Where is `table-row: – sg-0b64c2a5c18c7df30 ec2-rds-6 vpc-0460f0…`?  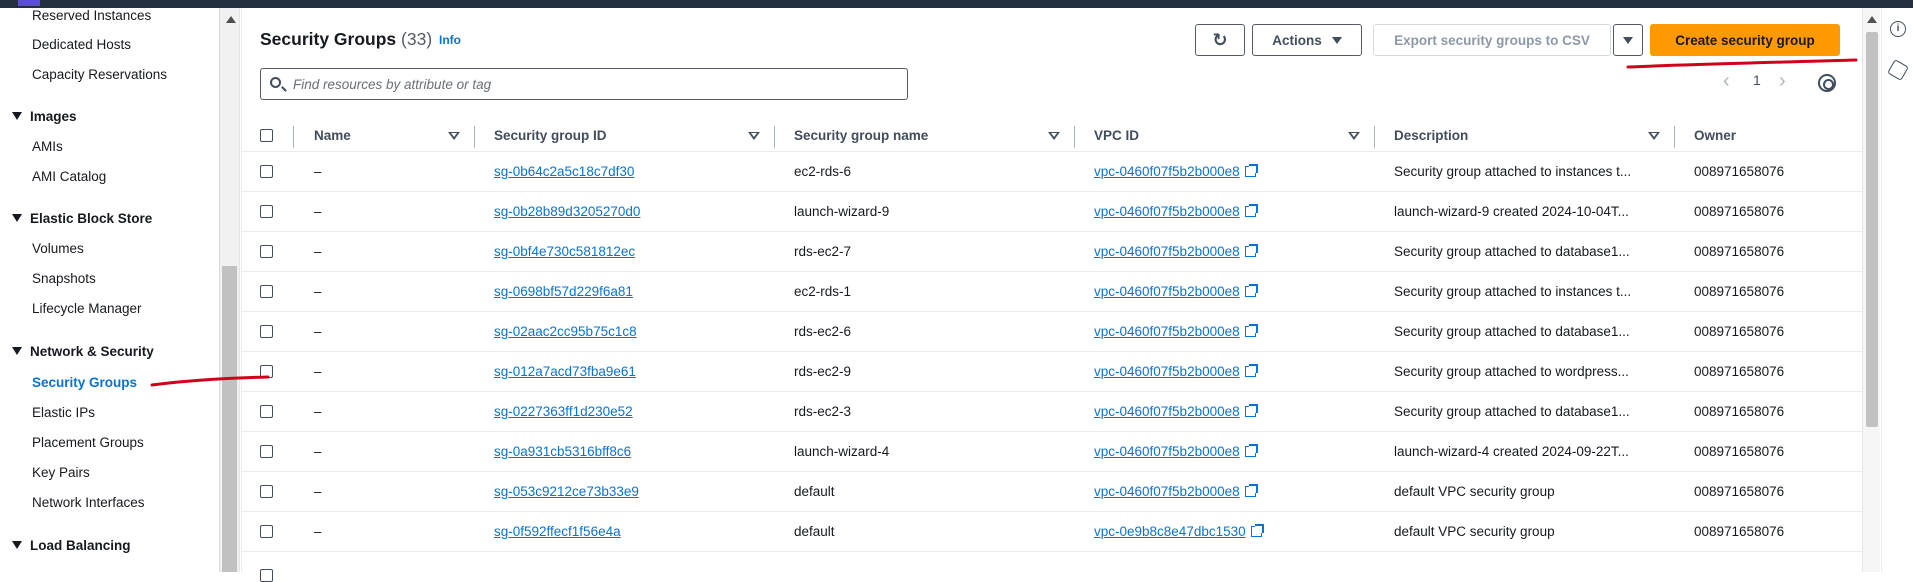 table-row: – sg-0b64c2a5c18c7df30 ec2-rds-6 vpc-0460f0… is located at coordinates (1052, 172).